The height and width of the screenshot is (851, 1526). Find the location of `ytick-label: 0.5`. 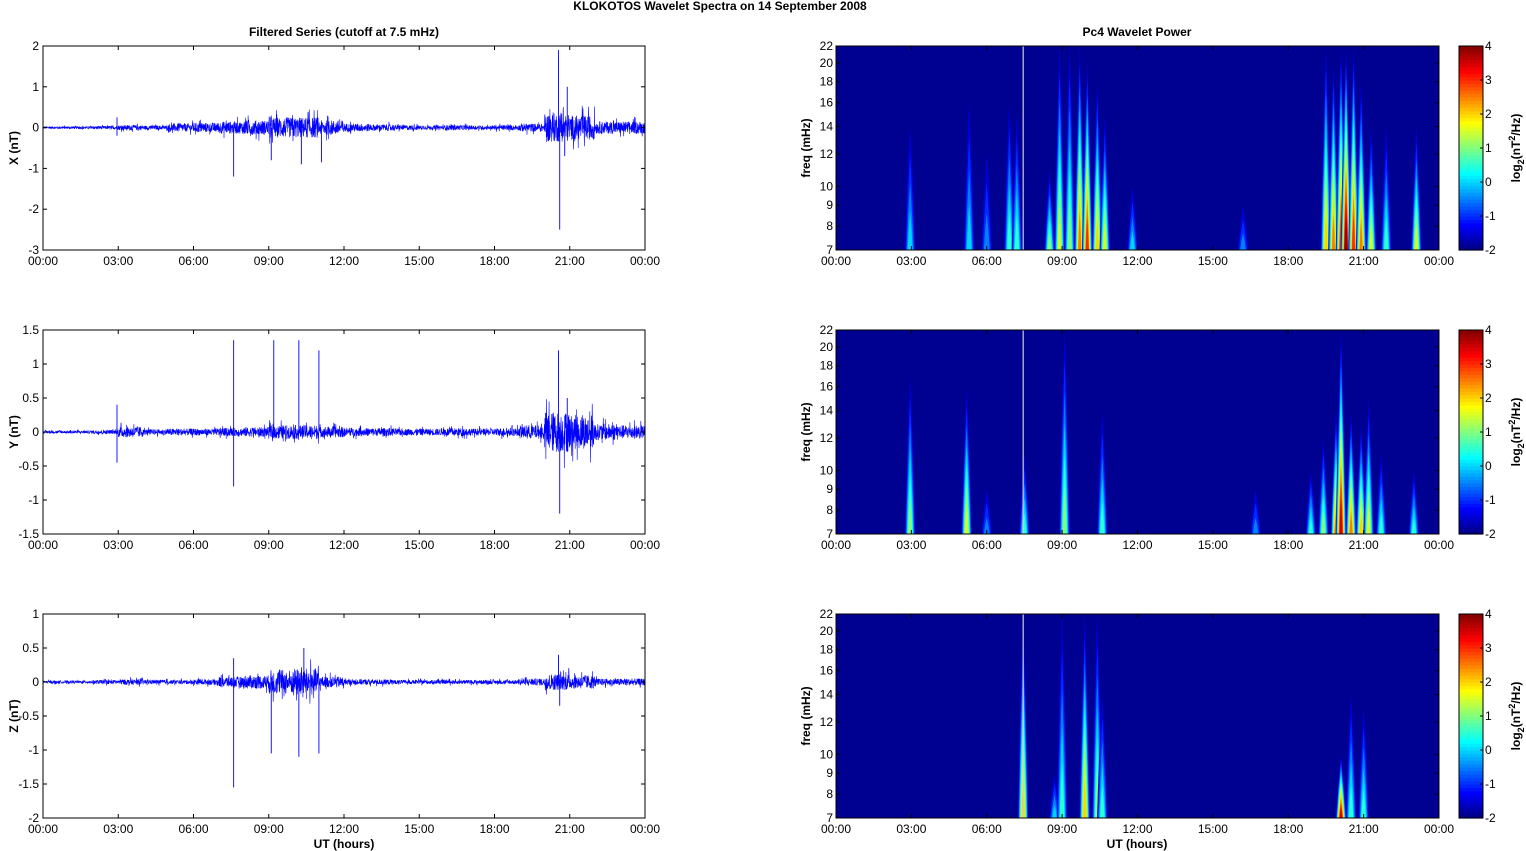

ytick-label: 0.5 is located at coordinates (30, 398).